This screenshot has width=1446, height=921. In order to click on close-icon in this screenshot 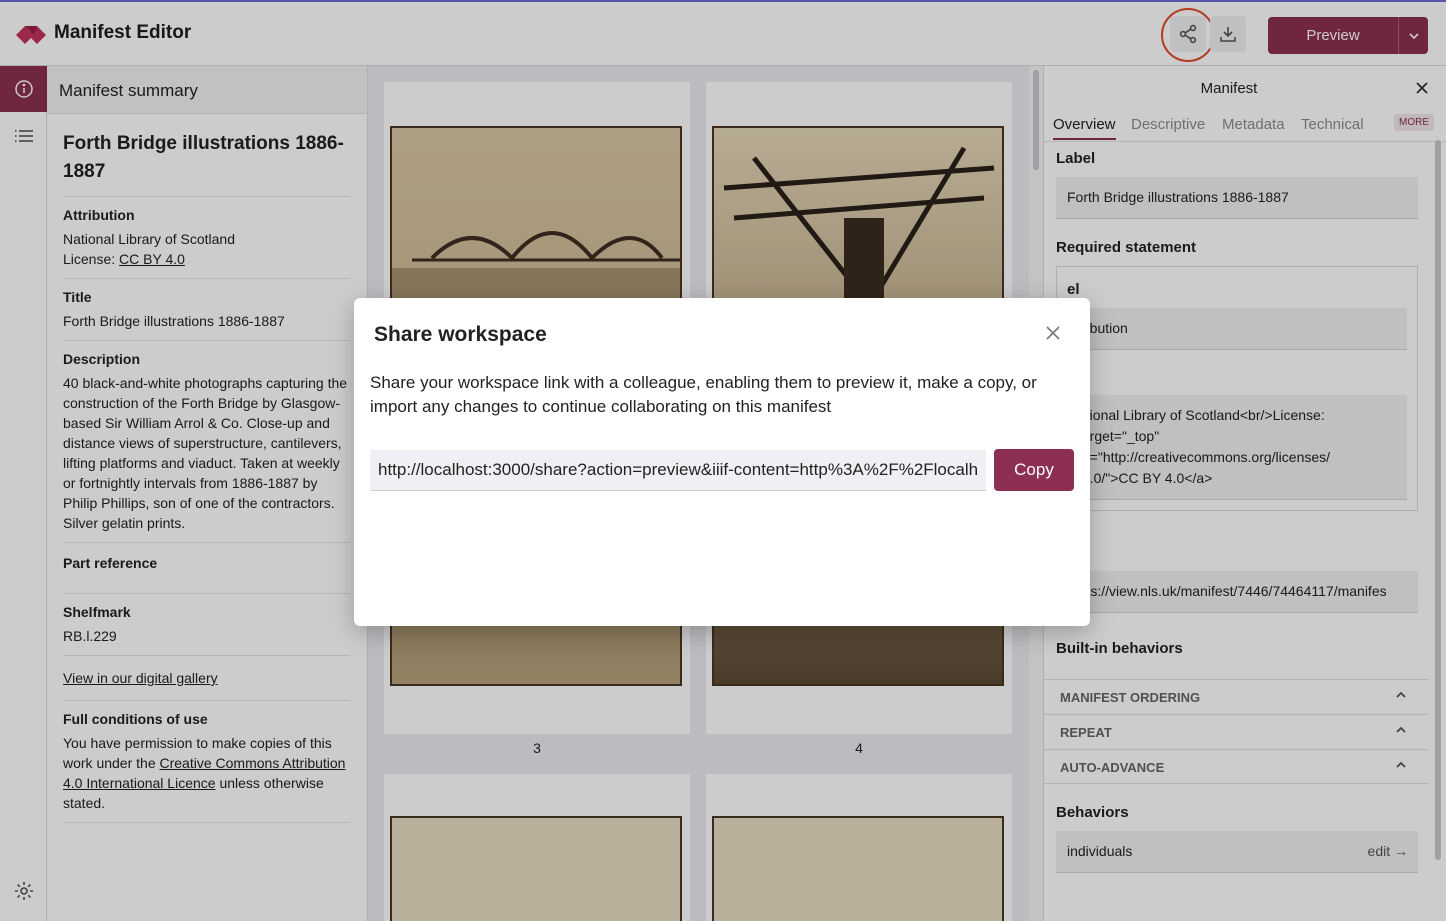, I will do `click(1053, 333)`.